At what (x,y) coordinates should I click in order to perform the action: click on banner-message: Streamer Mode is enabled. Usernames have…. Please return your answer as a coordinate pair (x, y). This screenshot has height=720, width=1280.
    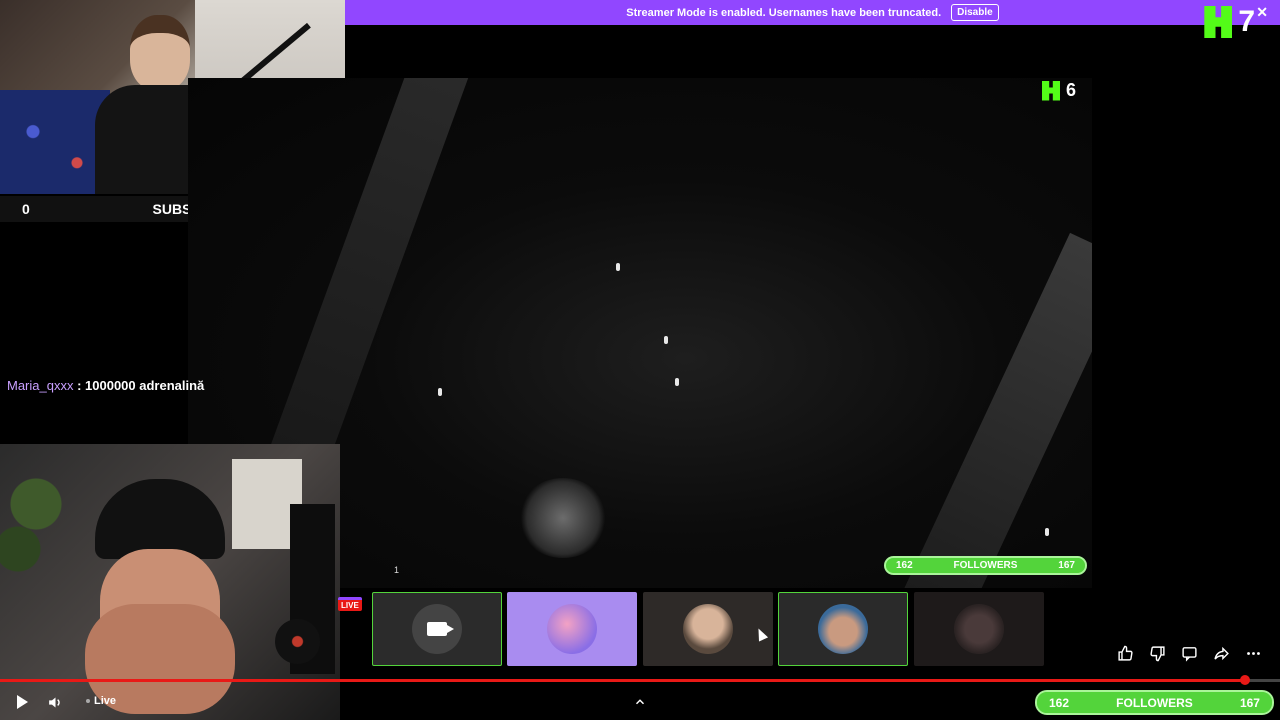
    Looking at the image, I should click on (784, 12).